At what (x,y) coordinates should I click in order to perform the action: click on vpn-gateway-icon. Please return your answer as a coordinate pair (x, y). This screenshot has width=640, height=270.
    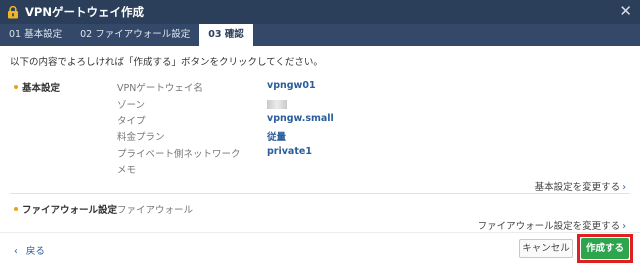
    Looking at the image, I should click on (13, 12).